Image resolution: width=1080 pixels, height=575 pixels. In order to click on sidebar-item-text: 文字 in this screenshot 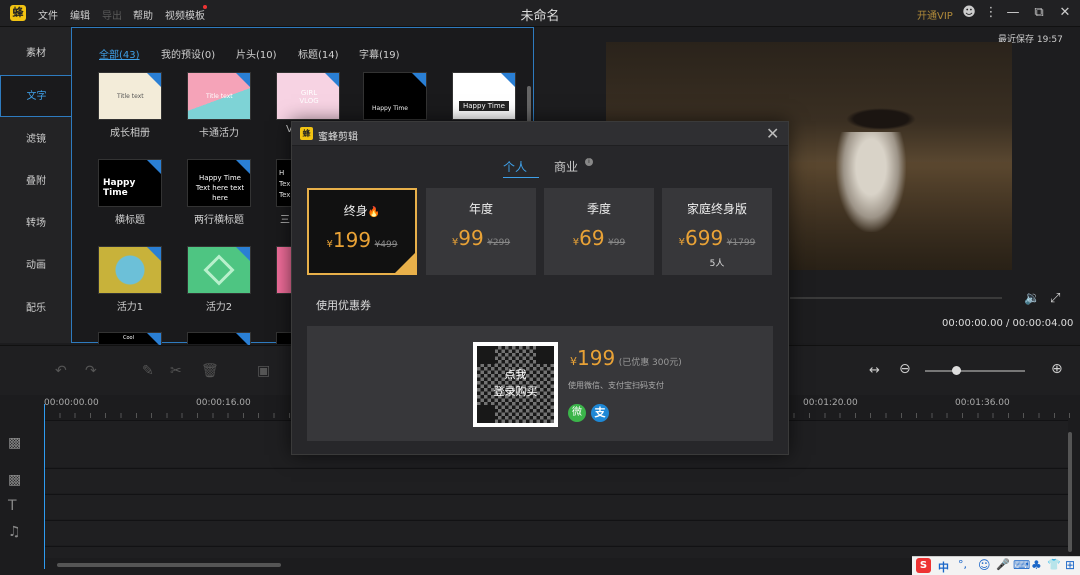, I will do `click(36, 96)`.